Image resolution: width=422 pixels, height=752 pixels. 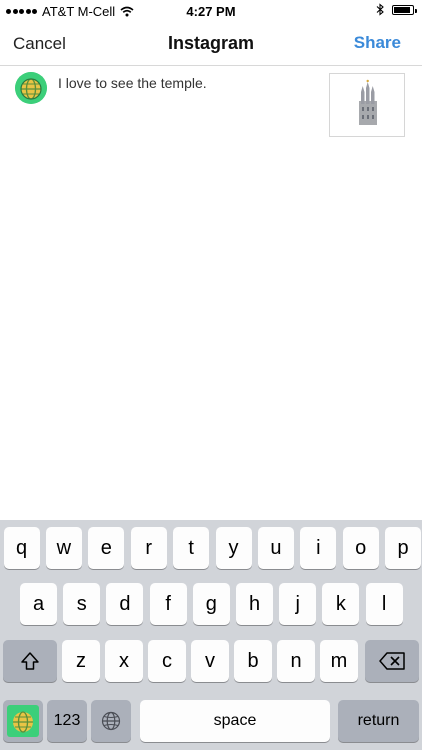 I want to click on key-o: o, so click(x=360, y=548).